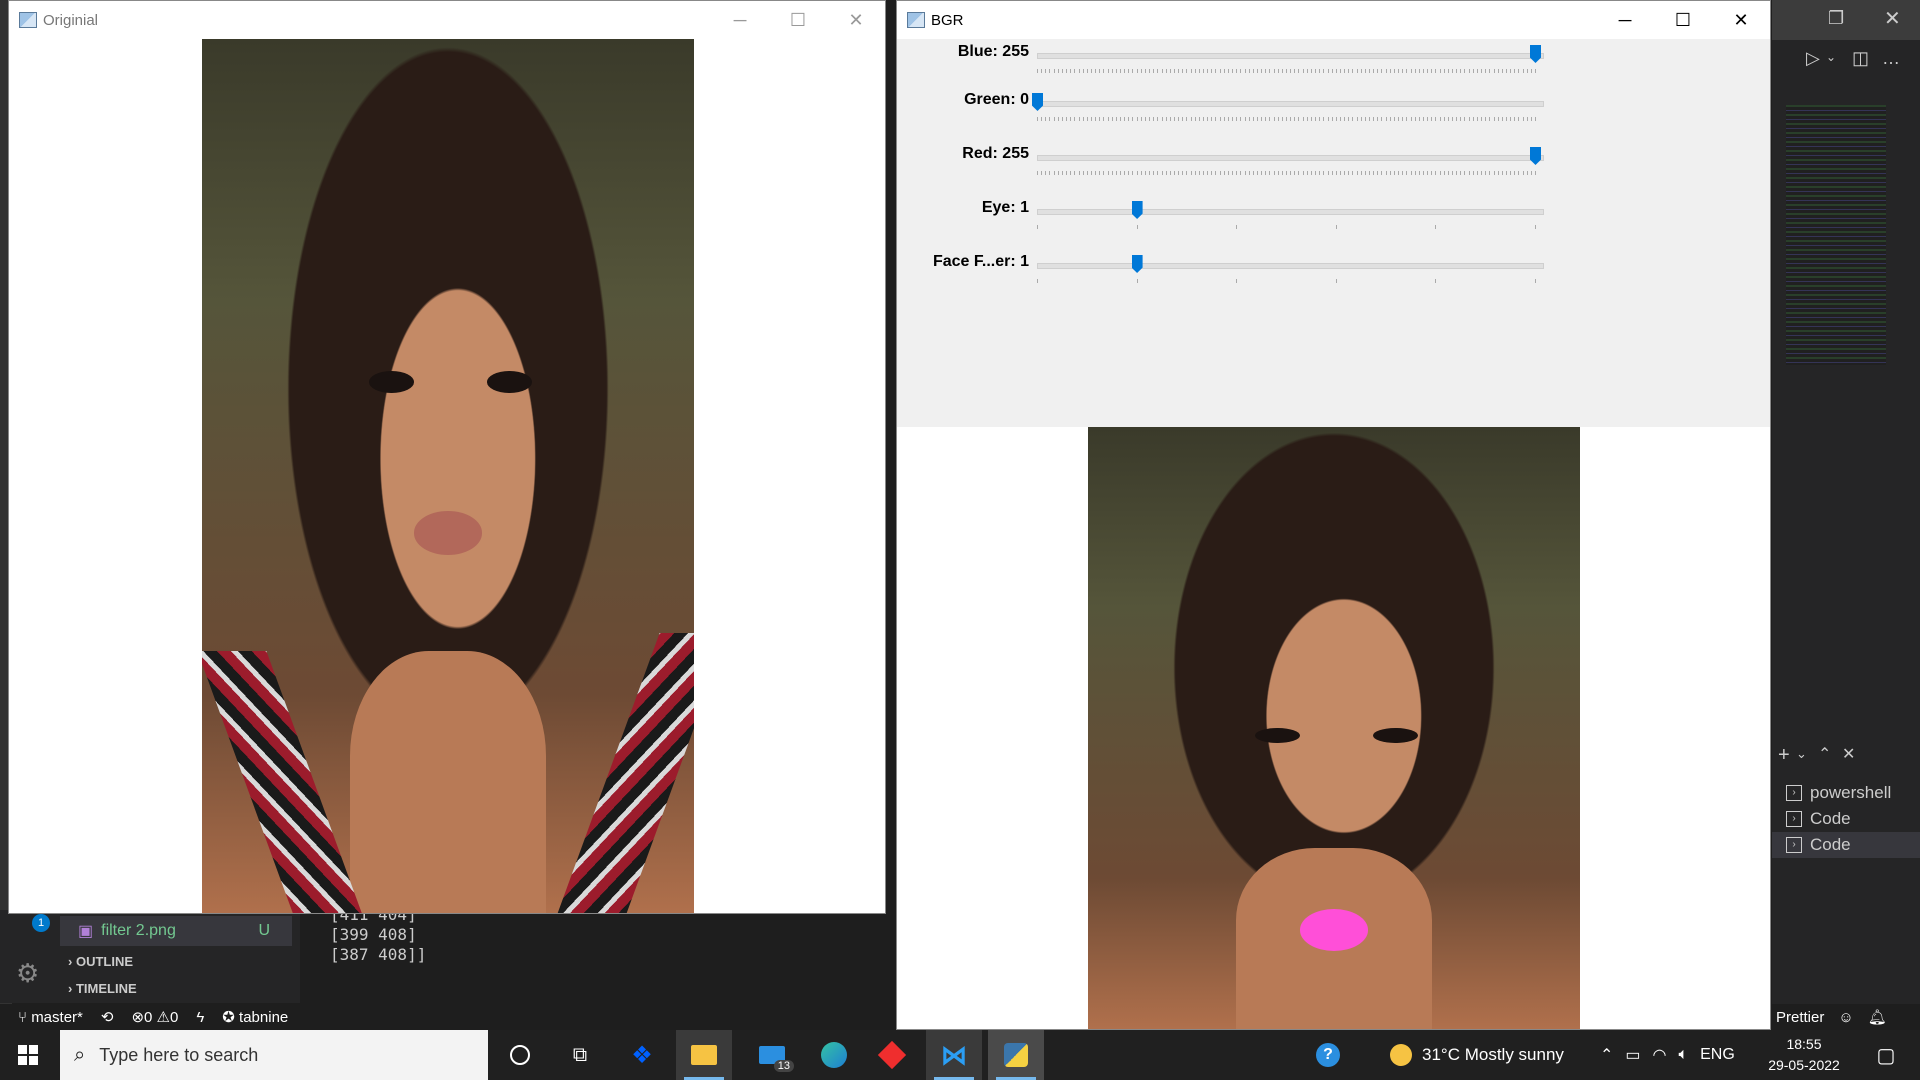  Describe the element at coordinates (1824, 754) in the screenshot. I see `maximize-panel-icon: ⌃` at that location.